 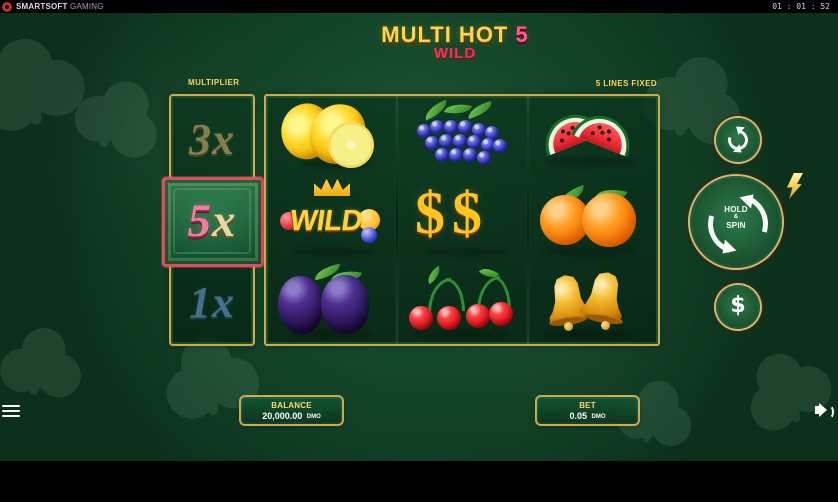 What do you see at coordinates (199, 221) in the screenshot?
I see `active-multiplier-number: 5` at bounding box center [199, 221].